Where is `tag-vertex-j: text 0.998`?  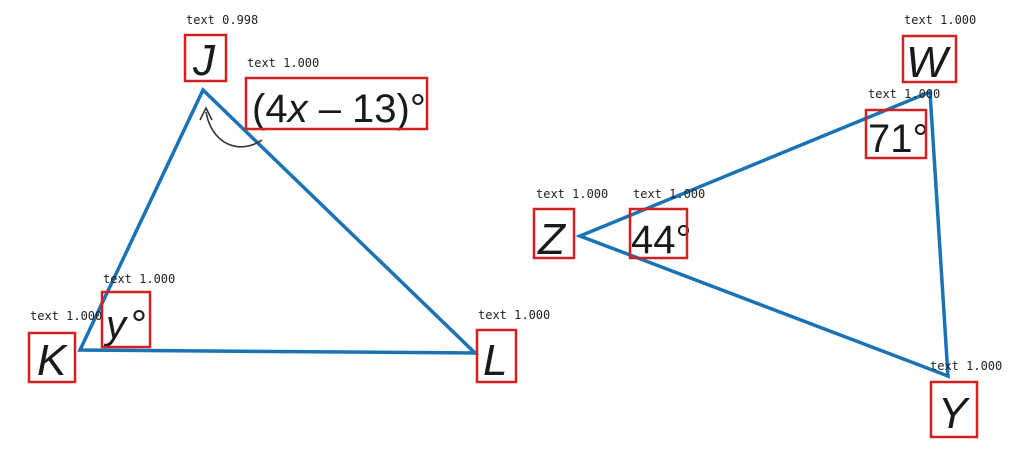 tag-vertex-j: text 0.998 is located at coordinates (222, 20).